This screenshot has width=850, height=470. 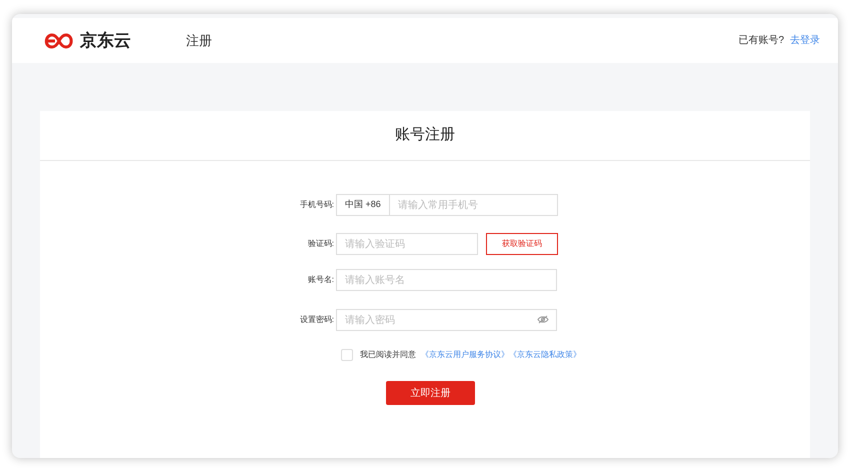 What do you see at coordinates (447, 205) in the screenshot?
I see `phone-field: 中国 +86 请输入常用手机号` at bounding box center [447, 205].